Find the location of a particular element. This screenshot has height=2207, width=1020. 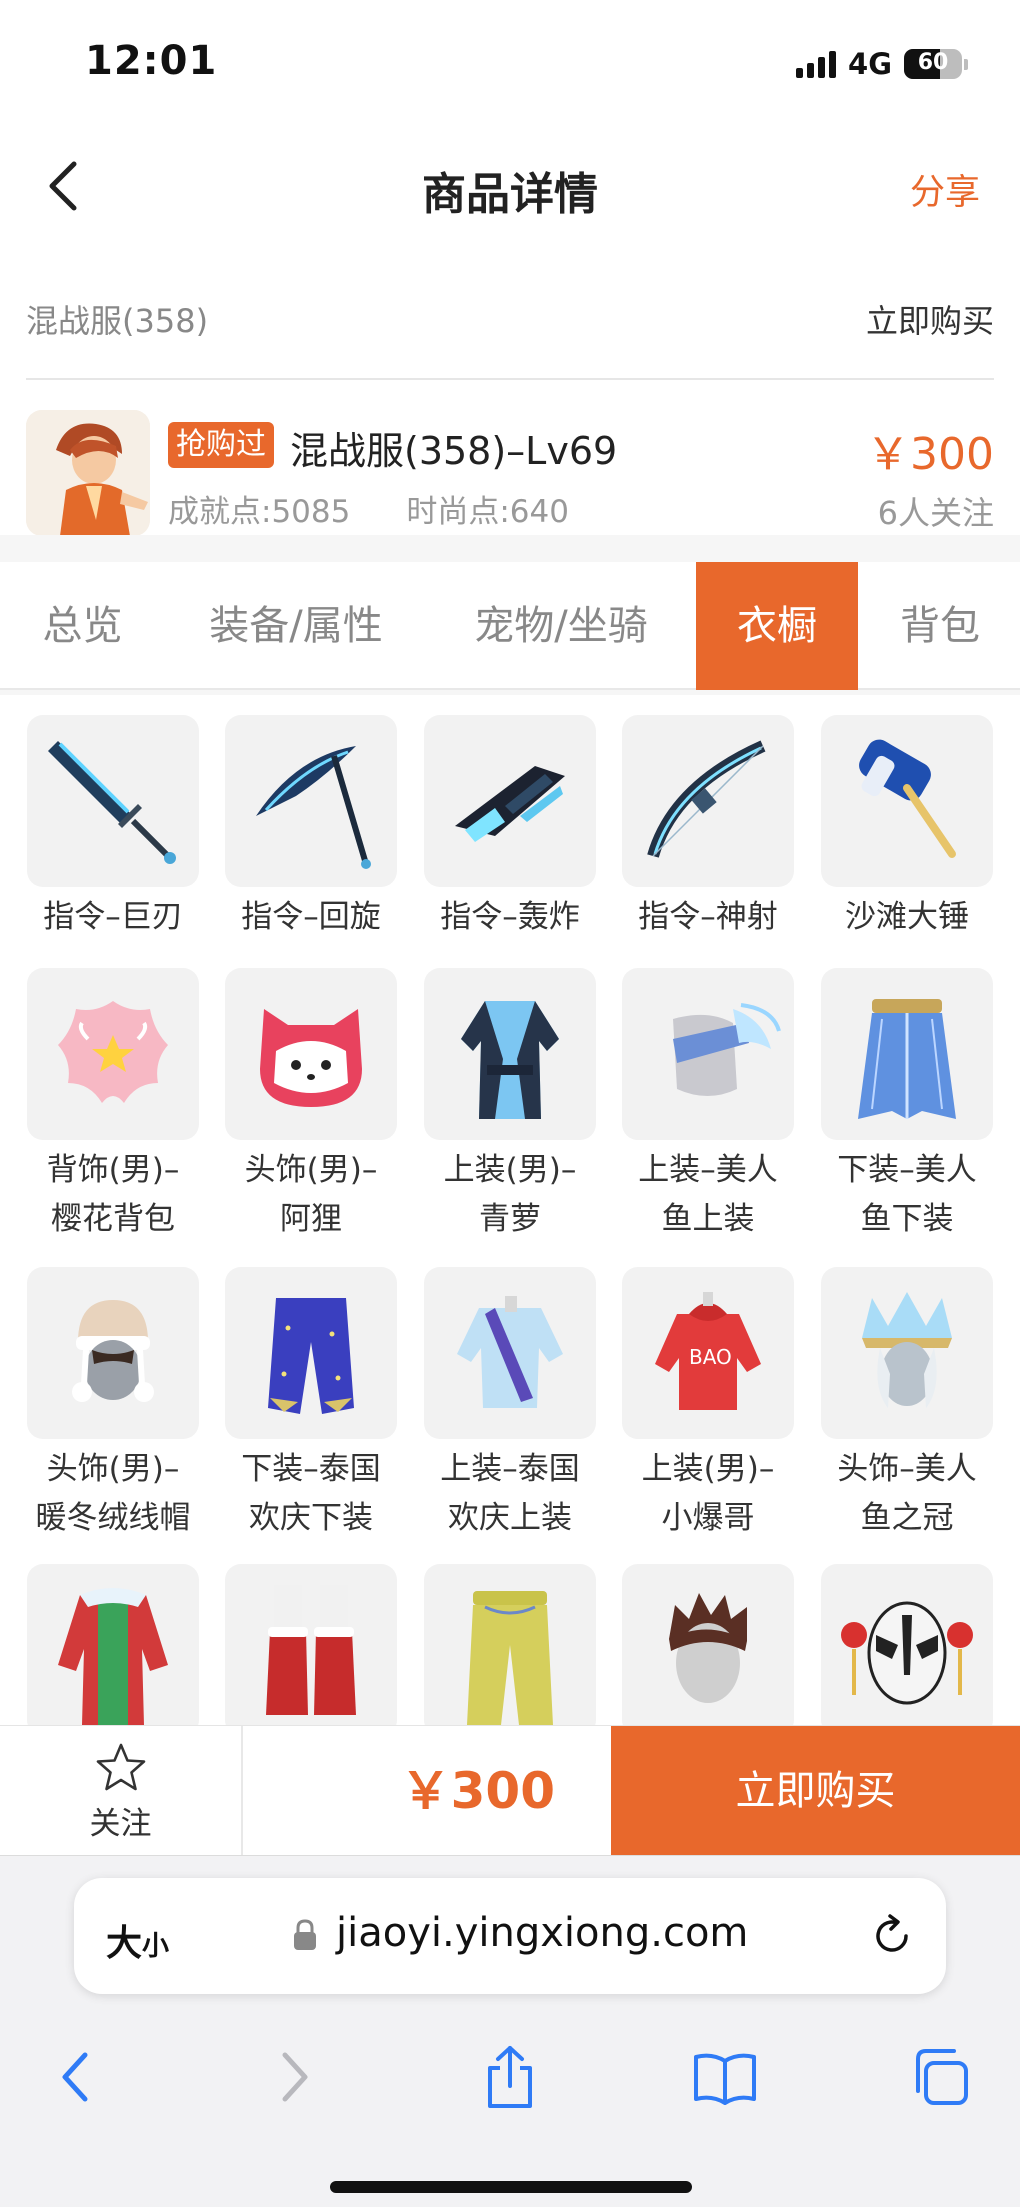

tabs-icon is located at coordinates (942, 2077).